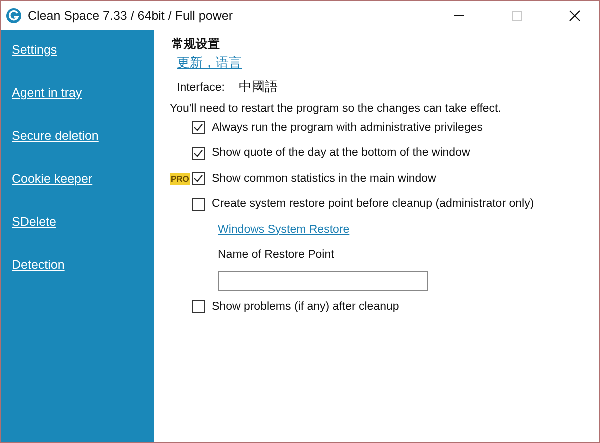  I want to click on checkbox-label: Show common statistics in the main window, so click(324, 178).